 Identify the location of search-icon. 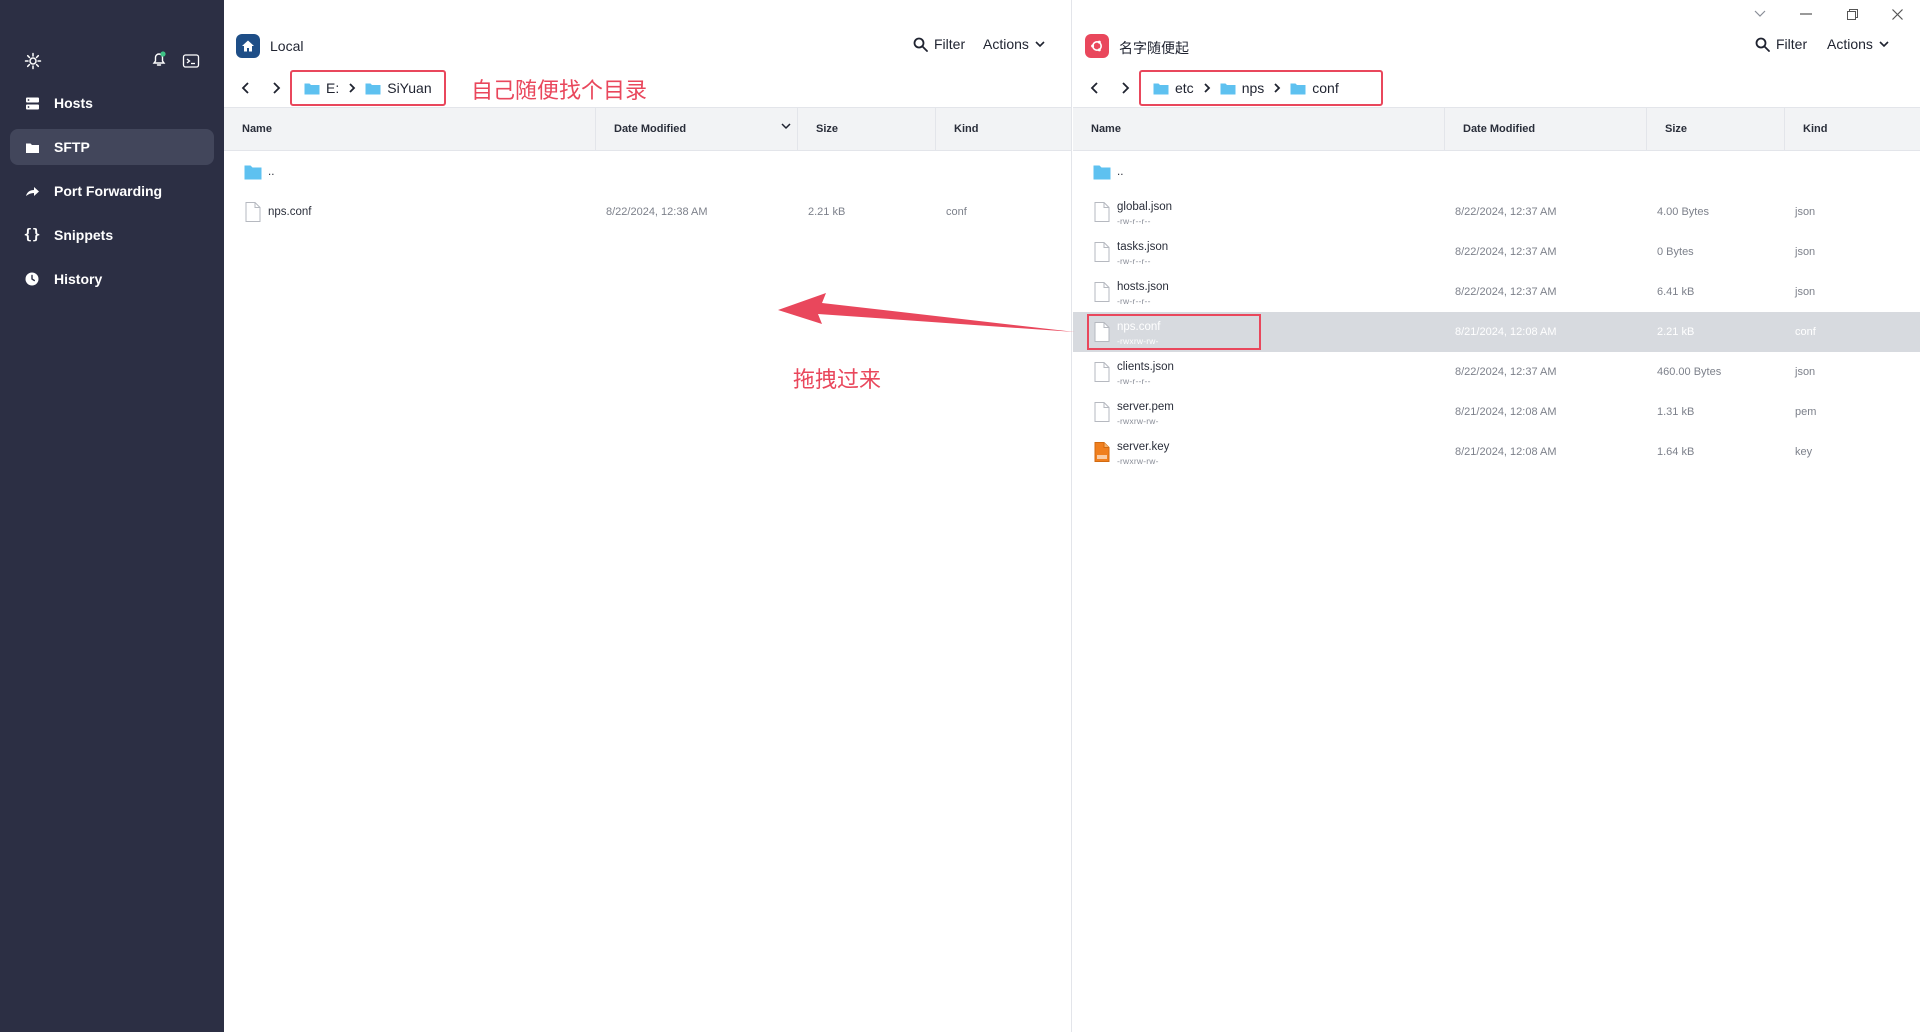
(920, 44).